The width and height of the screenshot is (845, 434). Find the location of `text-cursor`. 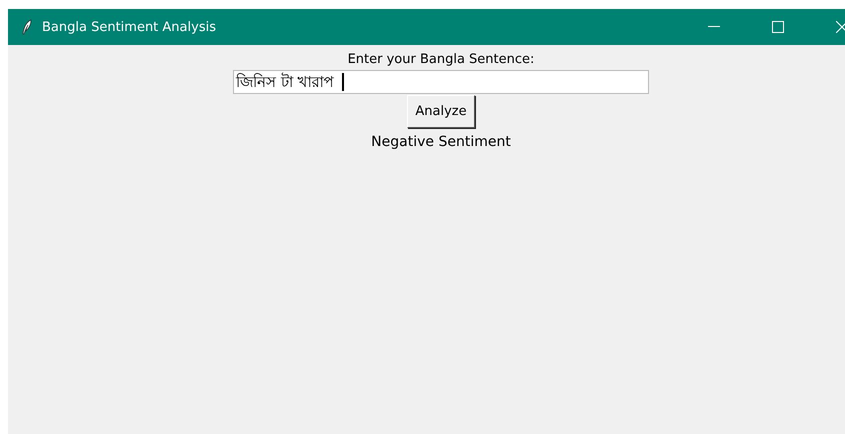

text-cursor is located at coordinates (343, 82).